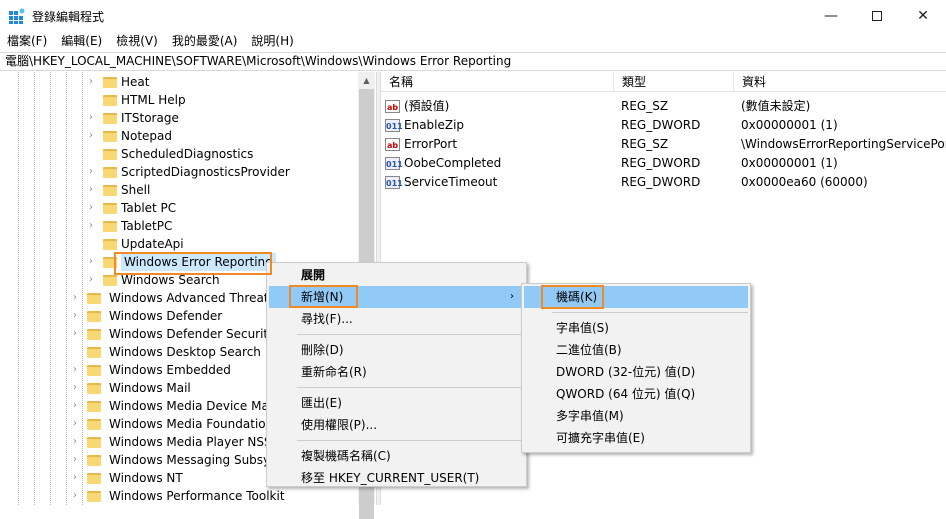 Image resolution: width=946 pixels, height=519 pixels. I want to click on menu-item: 複製機碼名稱(C), so click(396, 456).